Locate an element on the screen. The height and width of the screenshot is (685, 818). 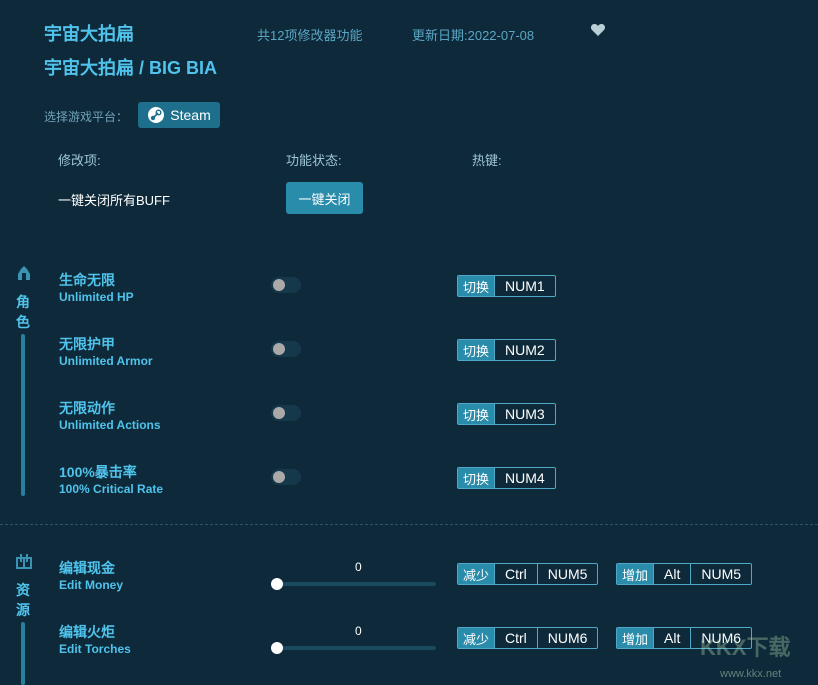
item-edit-money-label-cn: 编辑现金 is located at coordinates (87, 568).